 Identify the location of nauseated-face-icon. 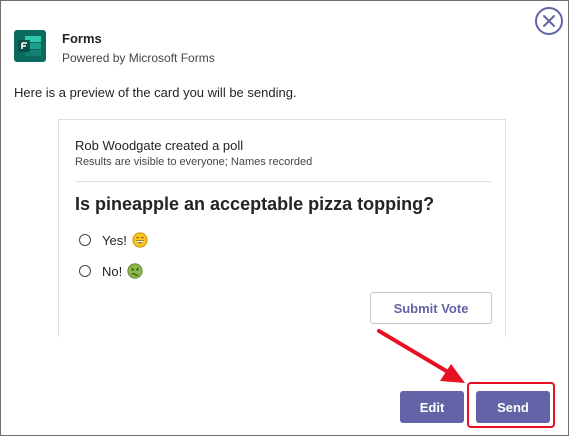
(135, 271).